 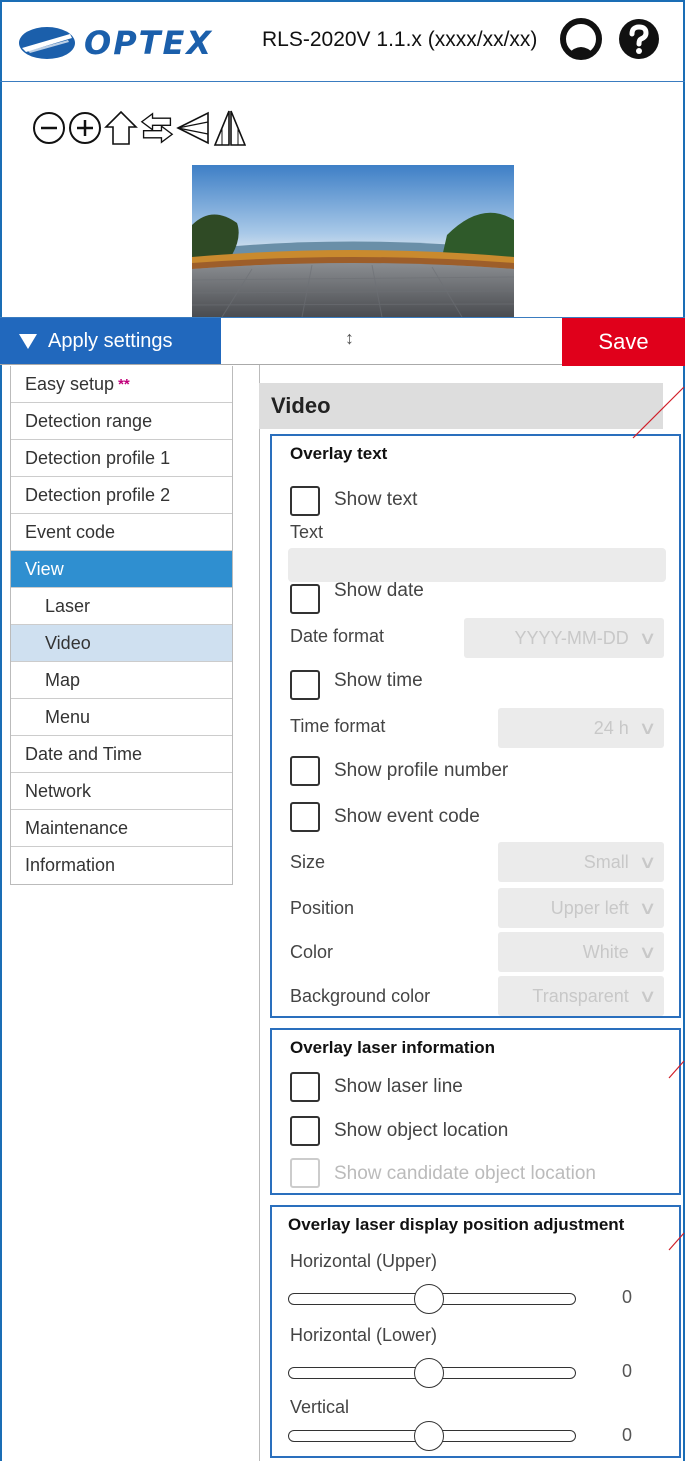 I want to click on header: OPTEX RLS-2020V 1.1.x (xxxx/xx/xx), so click(x=342, y=41).